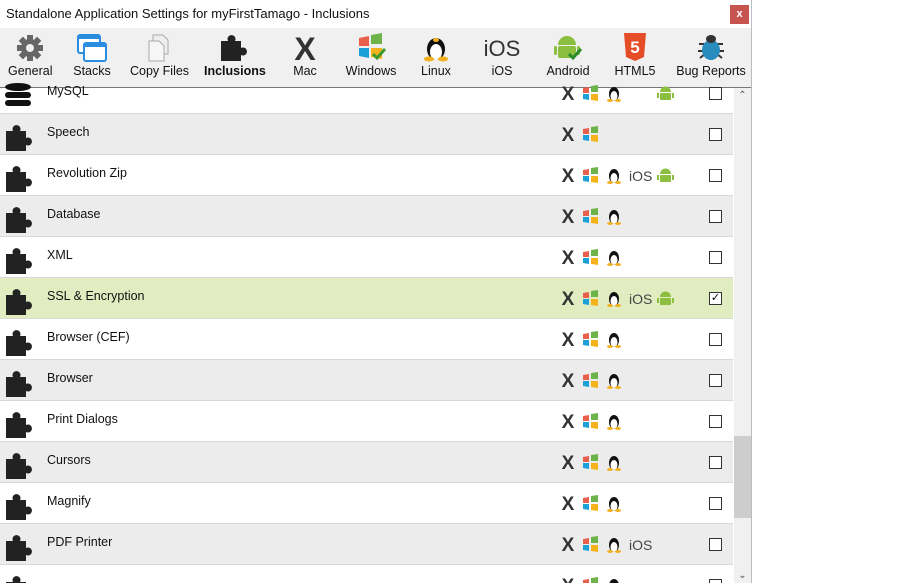 The image size is (913, 583). Describe the element at coordinates (366, 380) in the screenshot. I see `inclusion-row: Browser X` at that location.